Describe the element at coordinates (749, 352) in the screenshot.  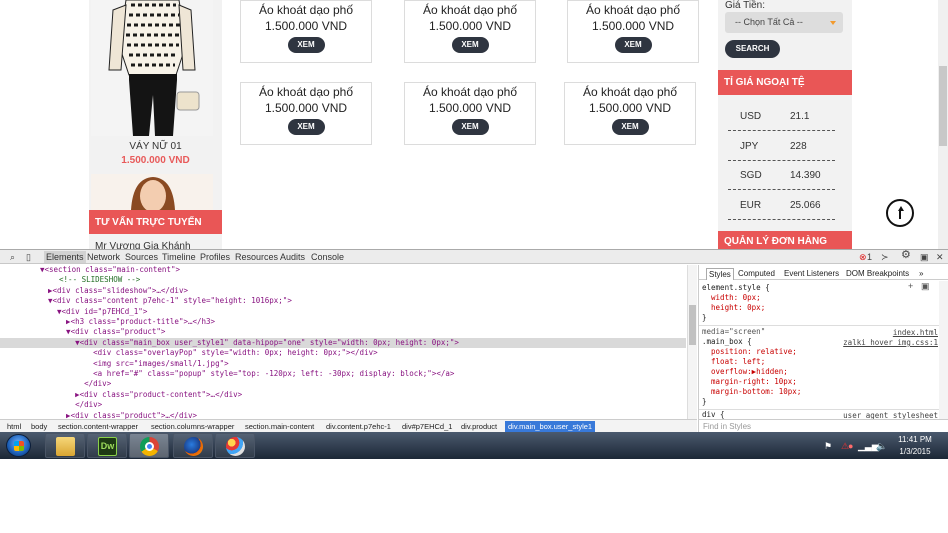
I see `style-property: position: relative;` at that location.